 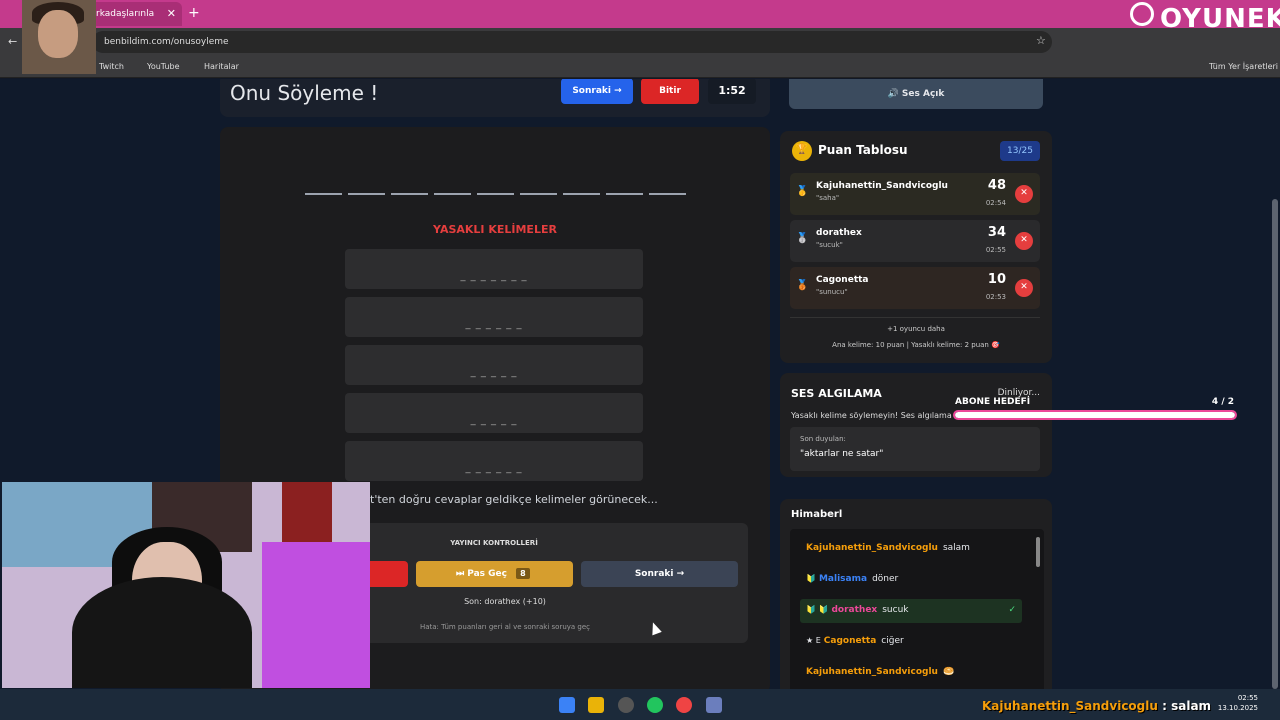 What do you see at coordinates (1247, 698) in the screenshot?
I see `clock-time: 02:55` at bounding box center [1247, 698].